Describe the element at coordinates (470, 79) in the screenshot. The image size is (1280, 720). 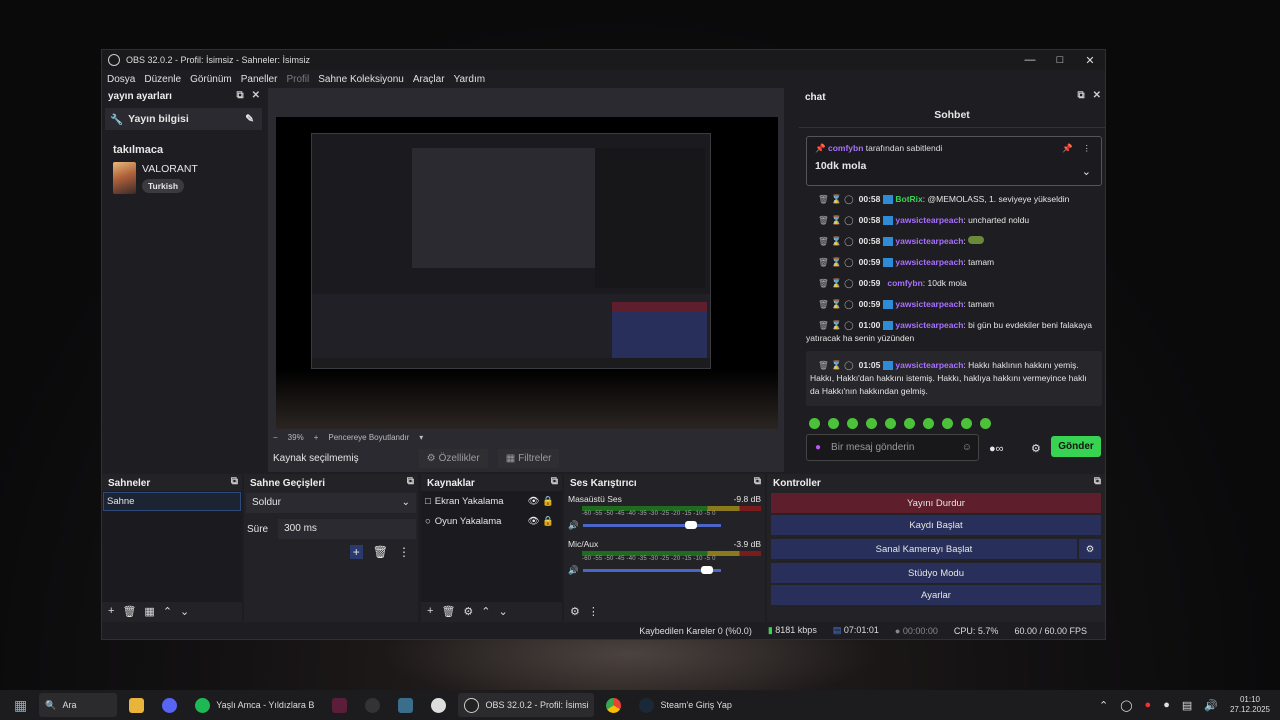
I see `menu-help: Yardım` at that location.